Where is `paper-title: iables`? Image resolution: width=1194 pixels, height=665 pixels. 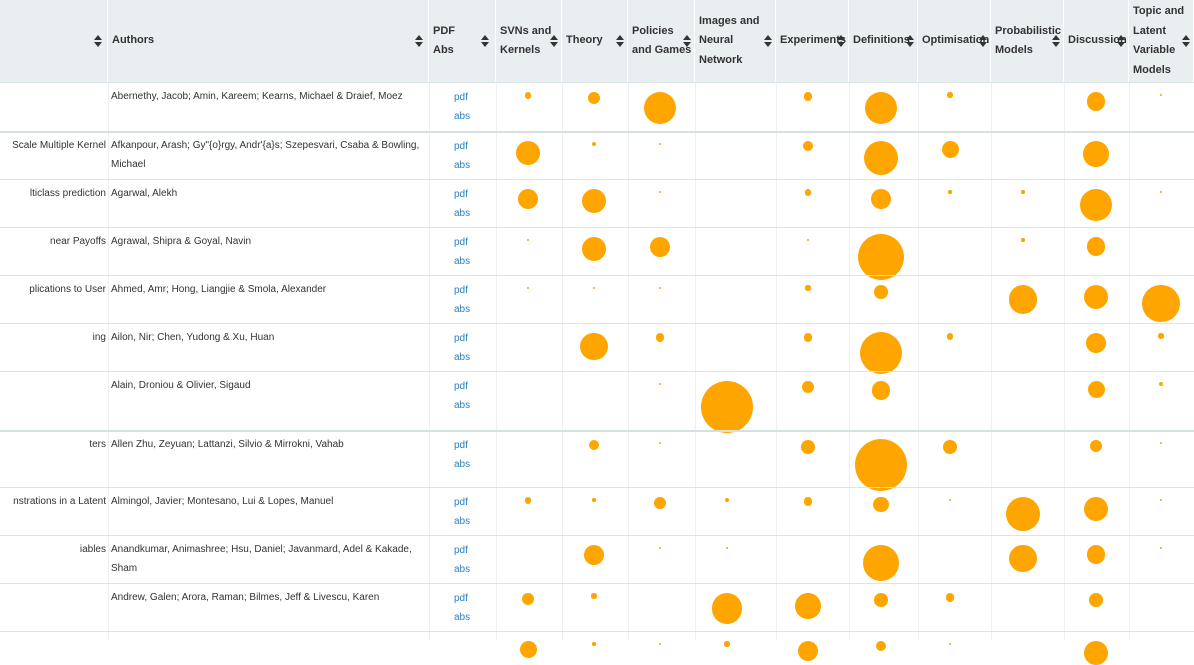 paper-title: iables is located at coordinates (53, 549).